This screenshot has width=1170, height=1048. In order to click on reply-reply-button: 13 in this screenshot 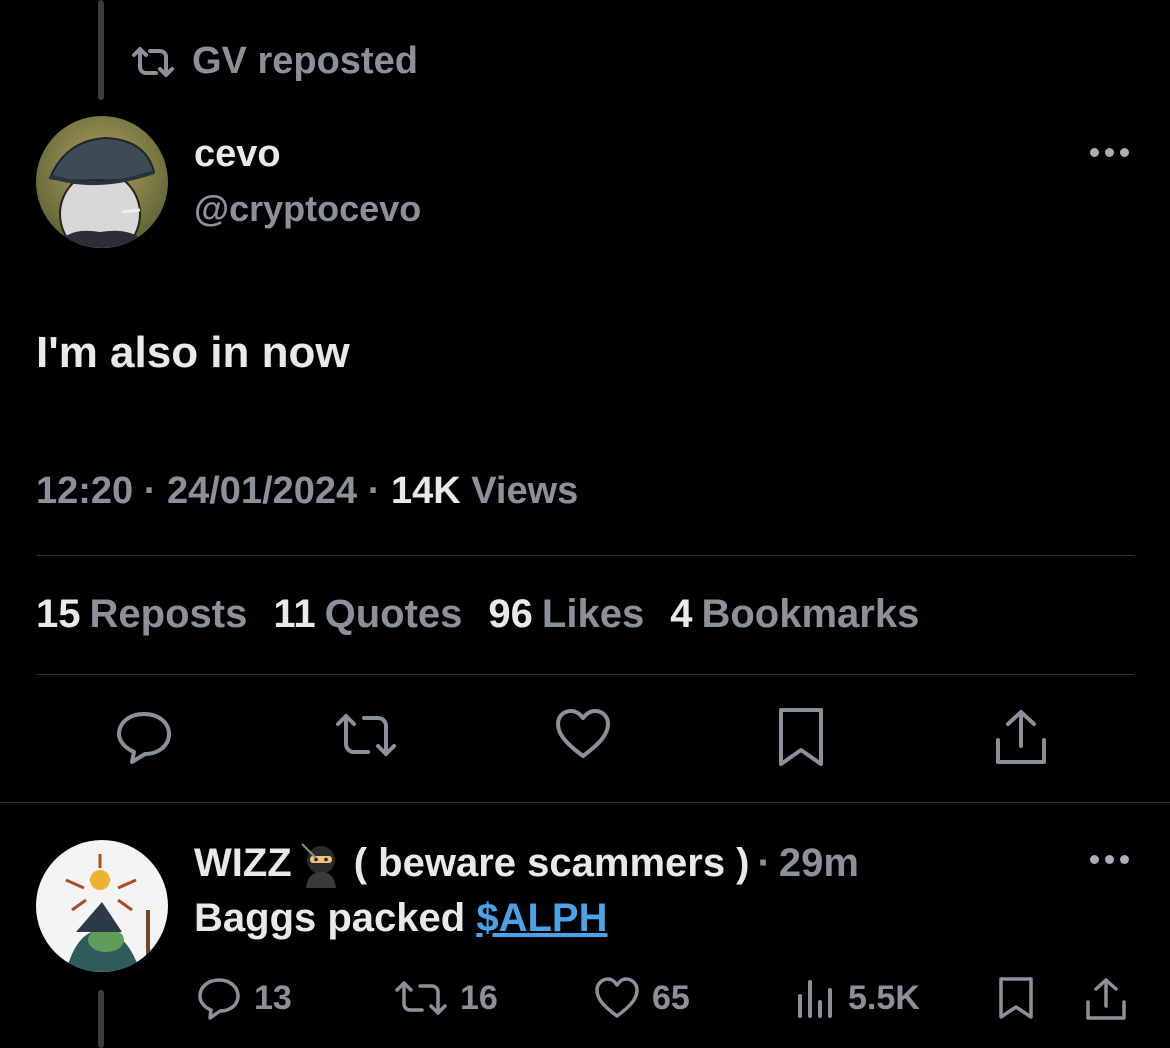, I will do `click(244, 998)`.